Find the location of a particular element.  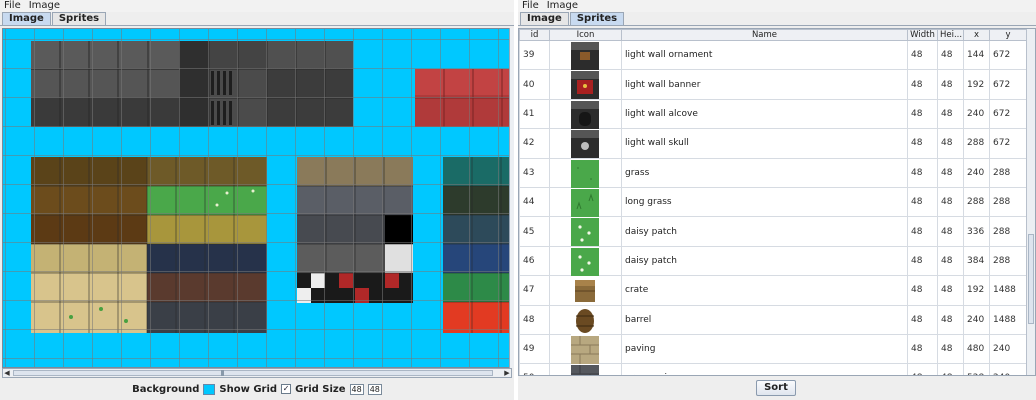

table-row: 42 light wall skull 48 48 288 672 is located at coordinates (773, 143).